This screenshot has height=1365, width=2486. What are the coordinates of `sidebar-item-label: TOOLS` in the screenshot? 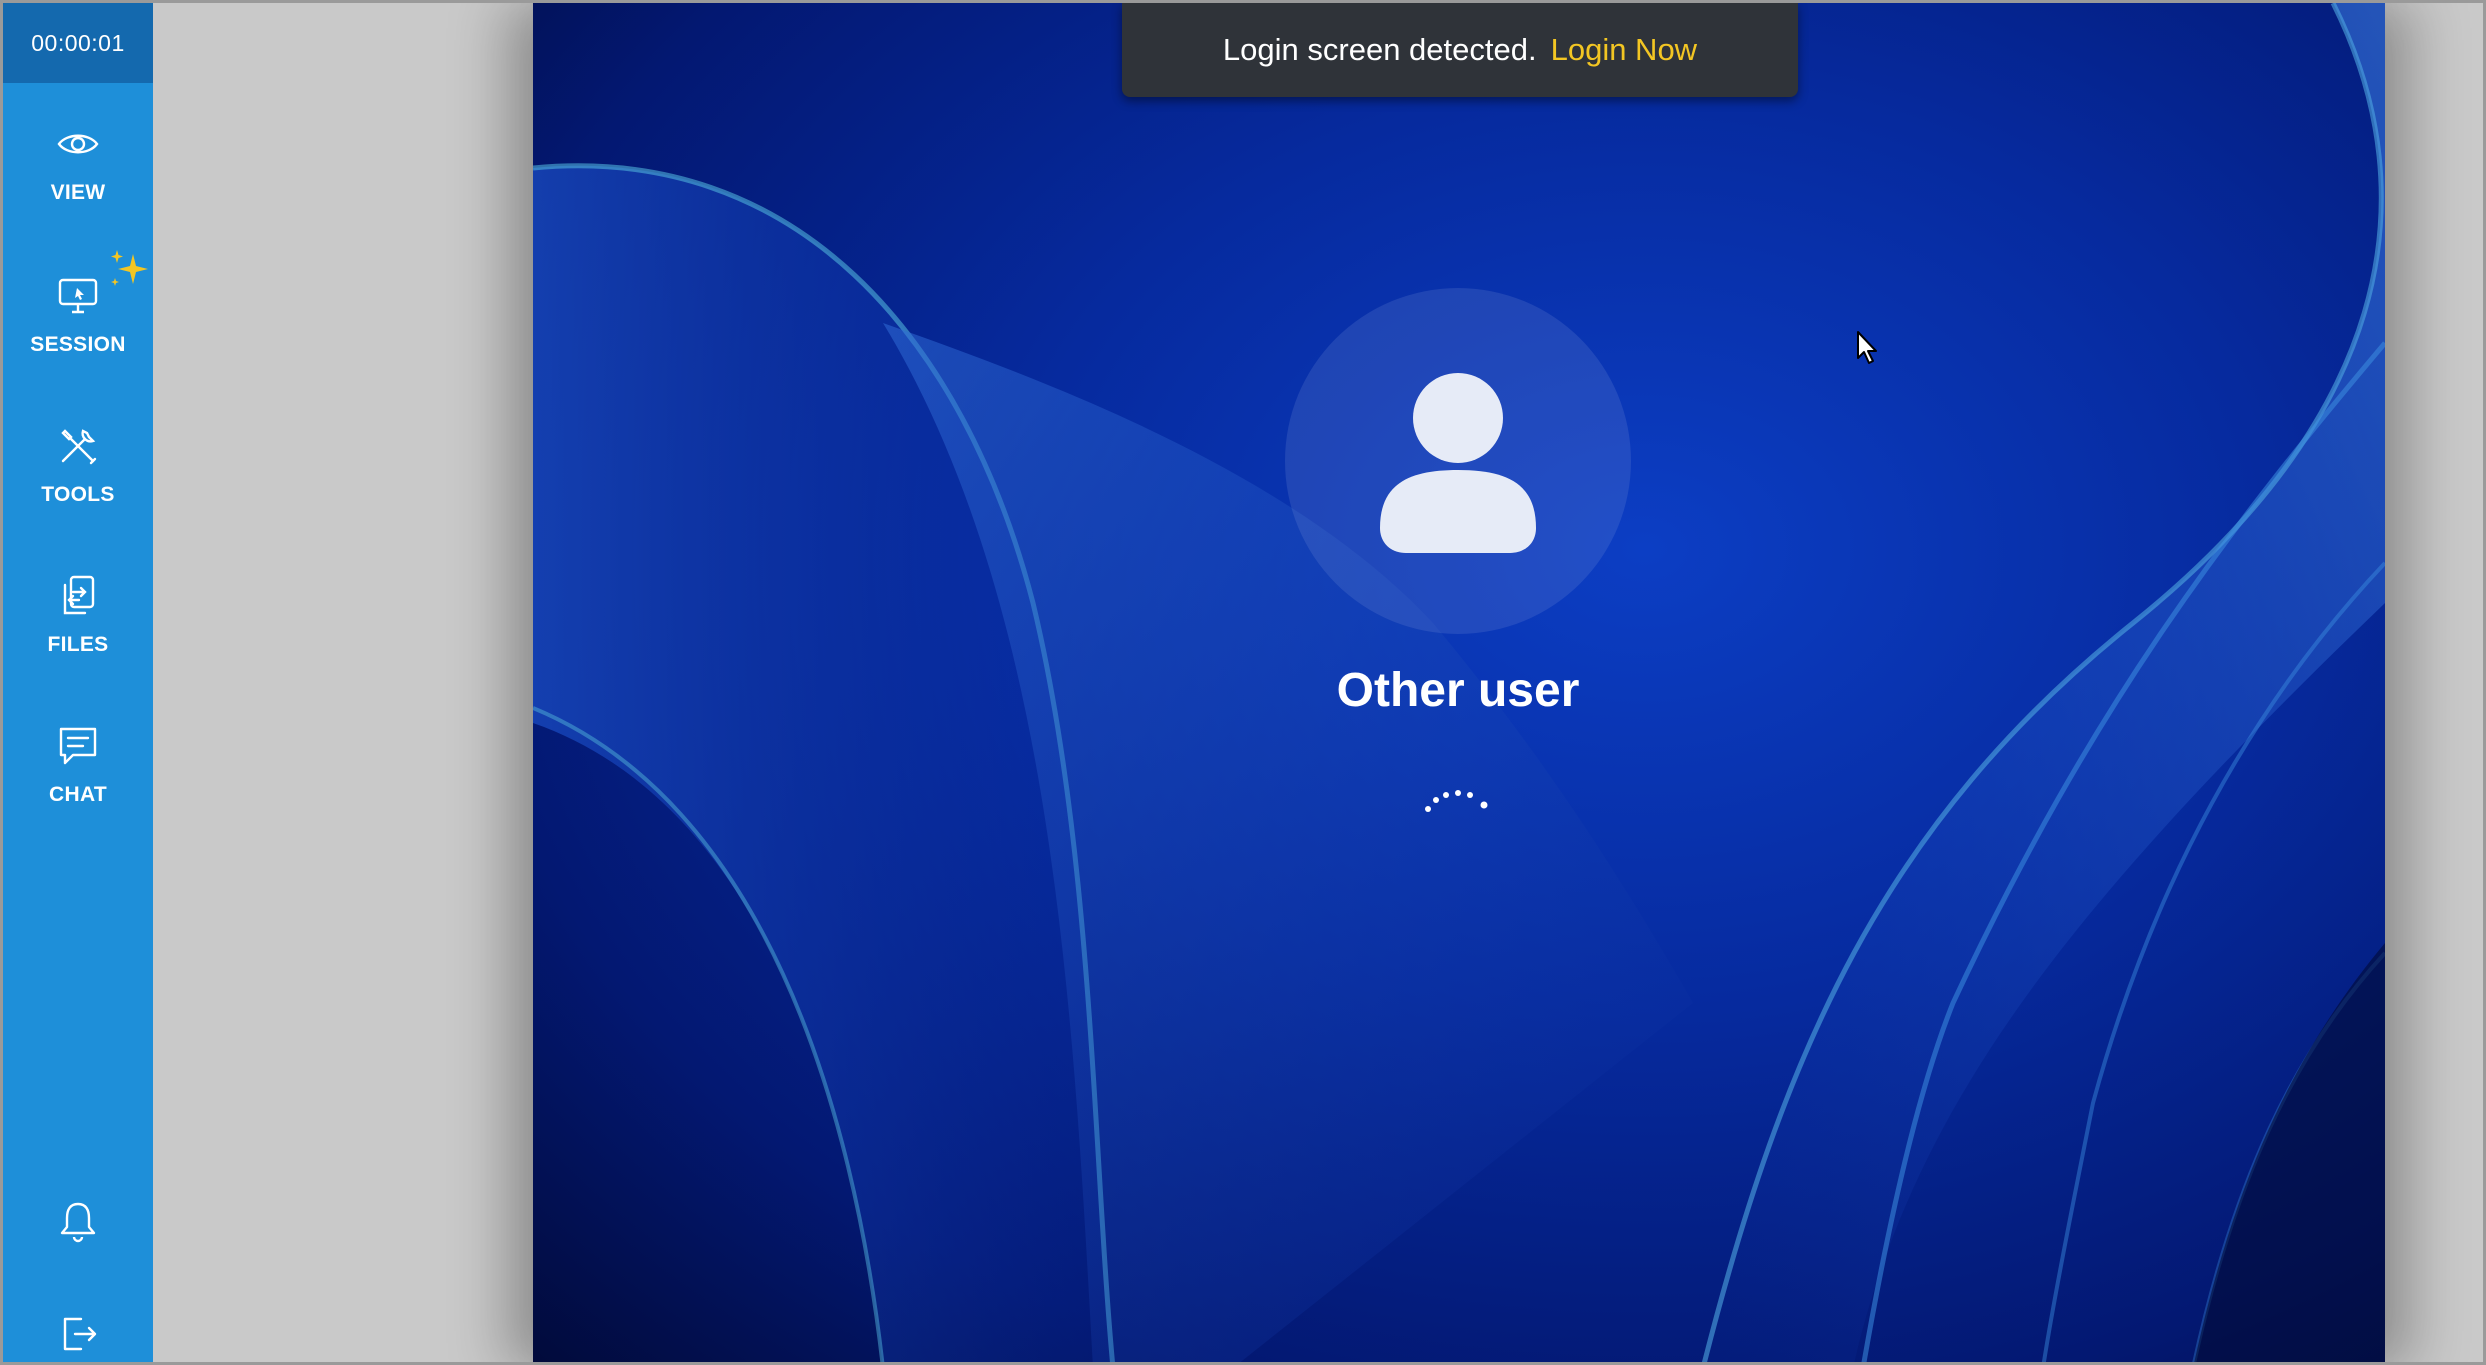 It's located at (78, 494).